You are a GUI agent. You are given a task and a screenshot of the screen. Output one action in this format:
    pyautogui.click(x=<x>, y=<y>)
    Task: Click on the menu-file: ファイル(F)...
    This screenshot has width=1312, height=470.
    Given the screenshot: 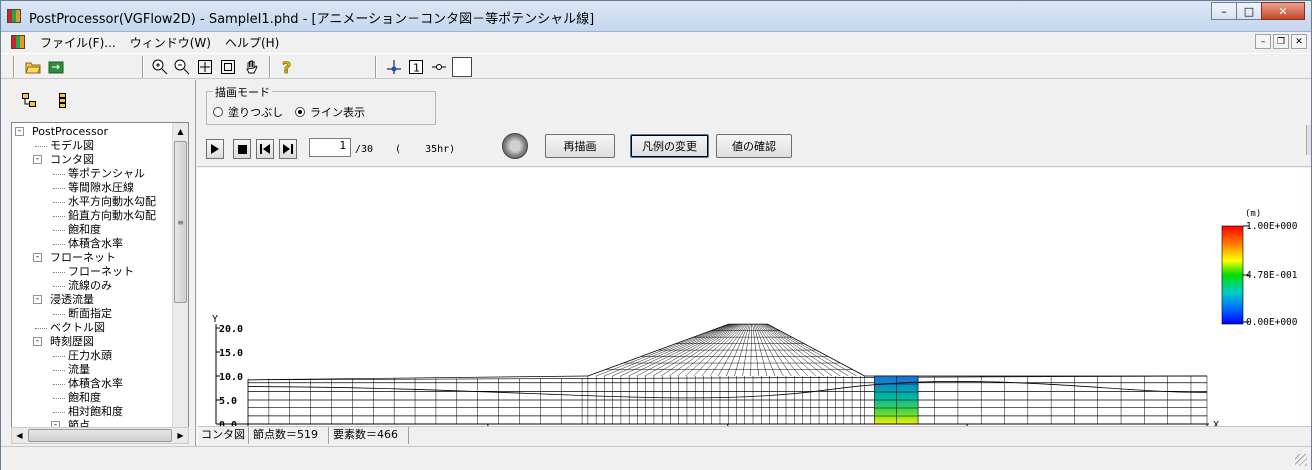 What is the action you would take?
    pyautogui.click(x=78, y=42)
    